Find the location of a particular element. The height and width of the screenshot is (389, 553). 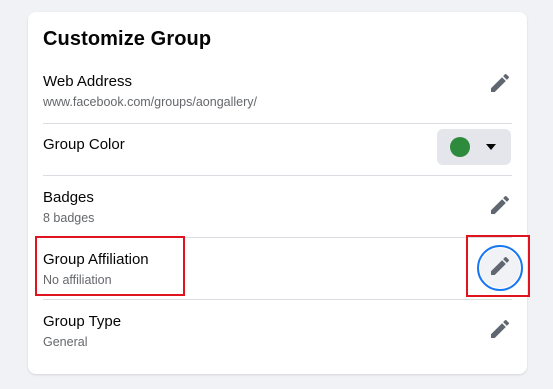

row-value: www.facebook.com/groups/aongallery/ is located at coordinates (150, 102).